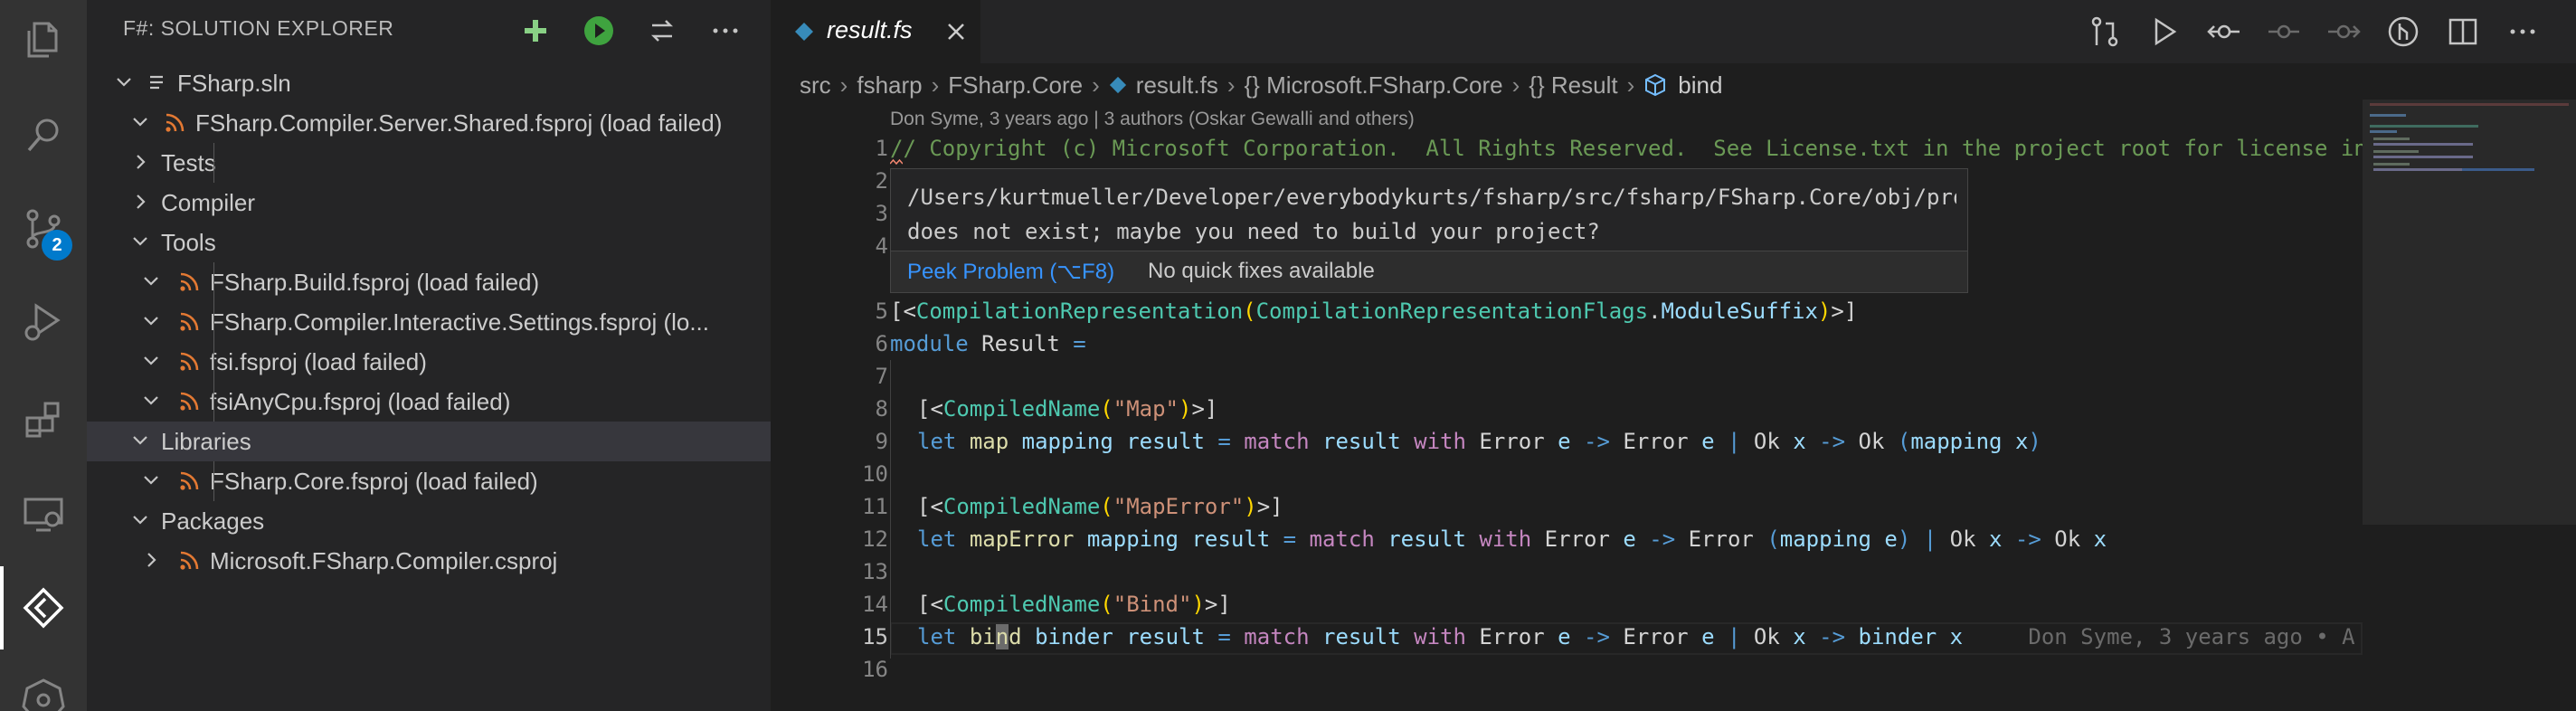 Image resolution: width=2576 pixels, height=711 pixels. What do you see at coordinates (875, 474) in the screenshot?
I see `line-number: 10` at bounding box center [875, 474].